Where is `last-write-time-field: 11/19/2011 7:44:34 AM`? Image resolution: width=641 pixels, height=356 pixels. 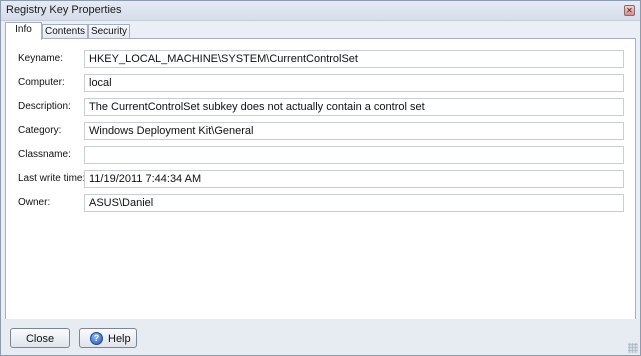 last-write-time-field: 11/19/2011 7:44:34 AM is located at coordinates (354, 179).